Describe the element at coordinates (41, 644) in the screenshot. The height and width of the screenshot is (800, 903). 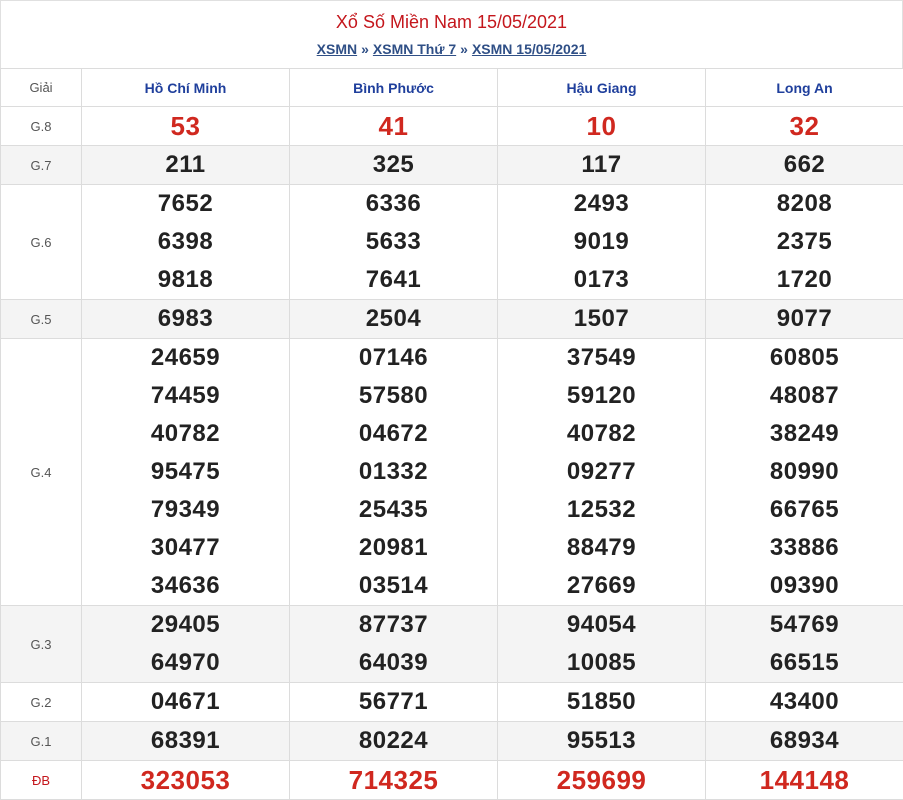
I see `prize-label: G.3` at that location.